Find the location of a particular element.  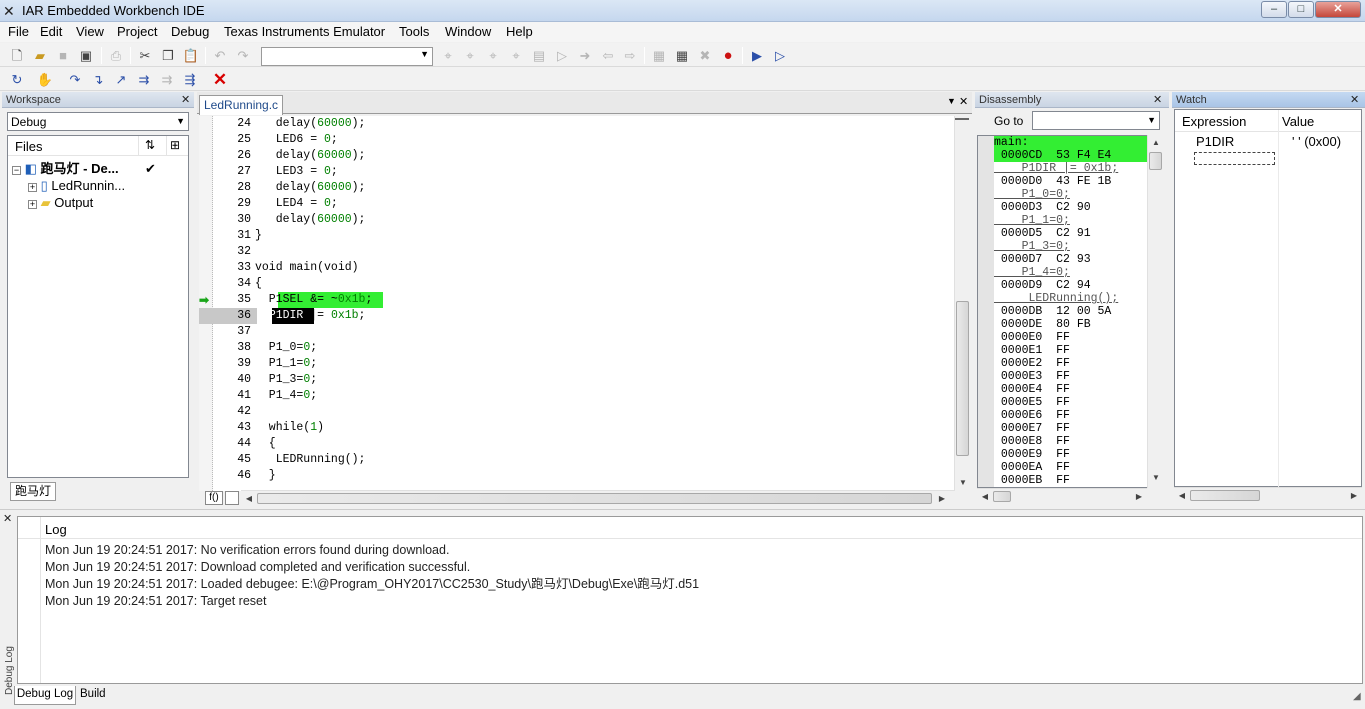

run-to-cursor-icon: ⇉ is located at coordinates (167, 79).